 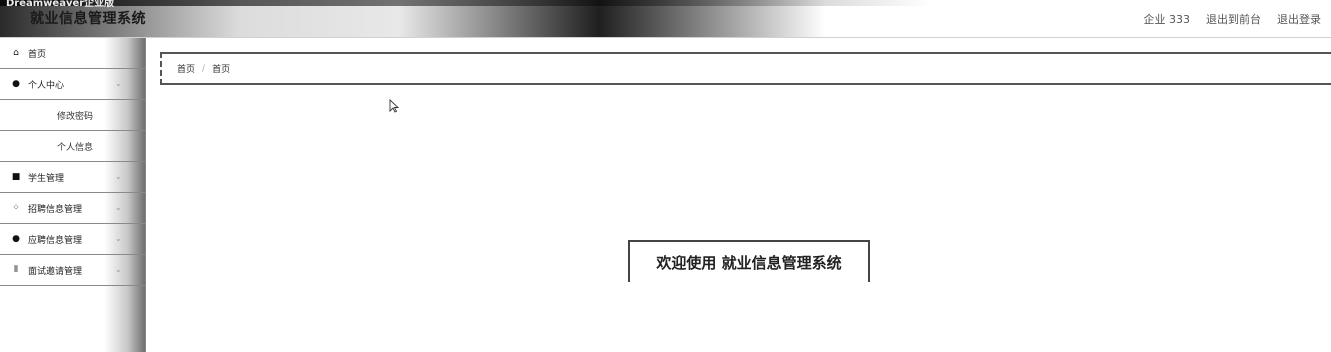 I want to click on breadcrumb-current: 首页, so click(x=221, y=70).